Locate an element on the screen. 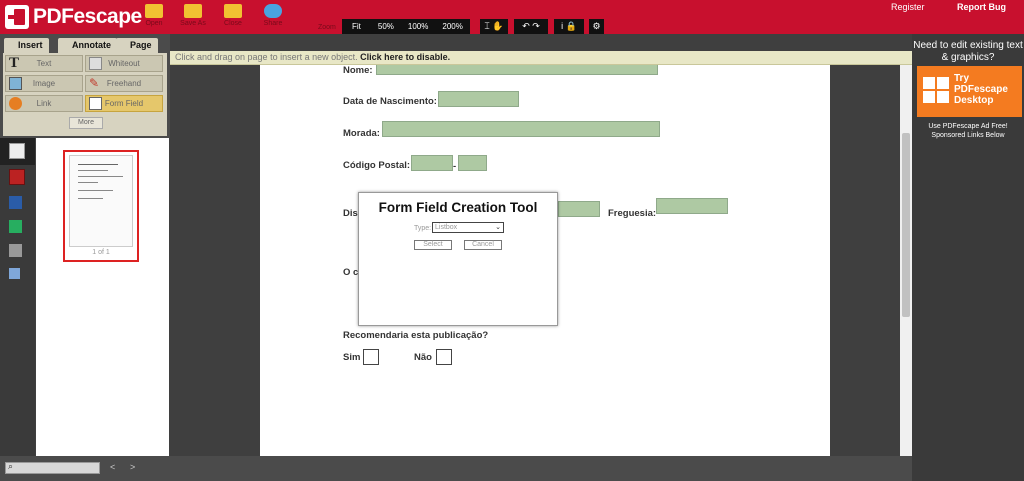 The width and height of the screenshot is (1024, 481). page-count-label: 1 of 1 is located at coordinates (101, 252).